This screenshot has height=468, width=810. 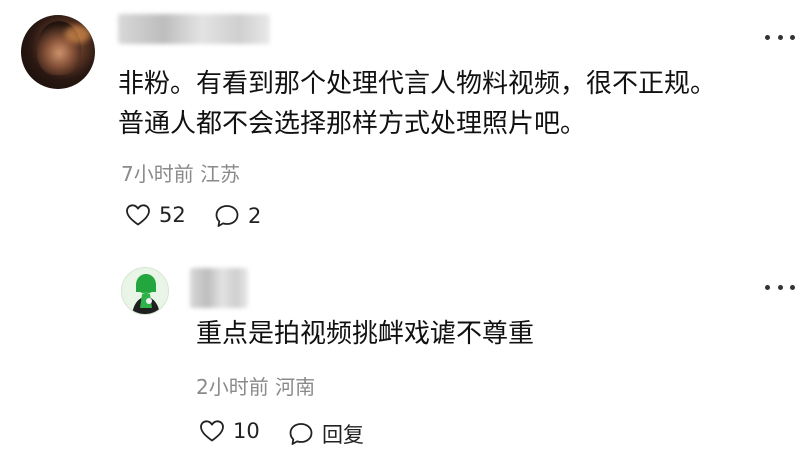 I want to click on comment-meta-time-location: 7小时前 江苏, so click(x=181, y=174).